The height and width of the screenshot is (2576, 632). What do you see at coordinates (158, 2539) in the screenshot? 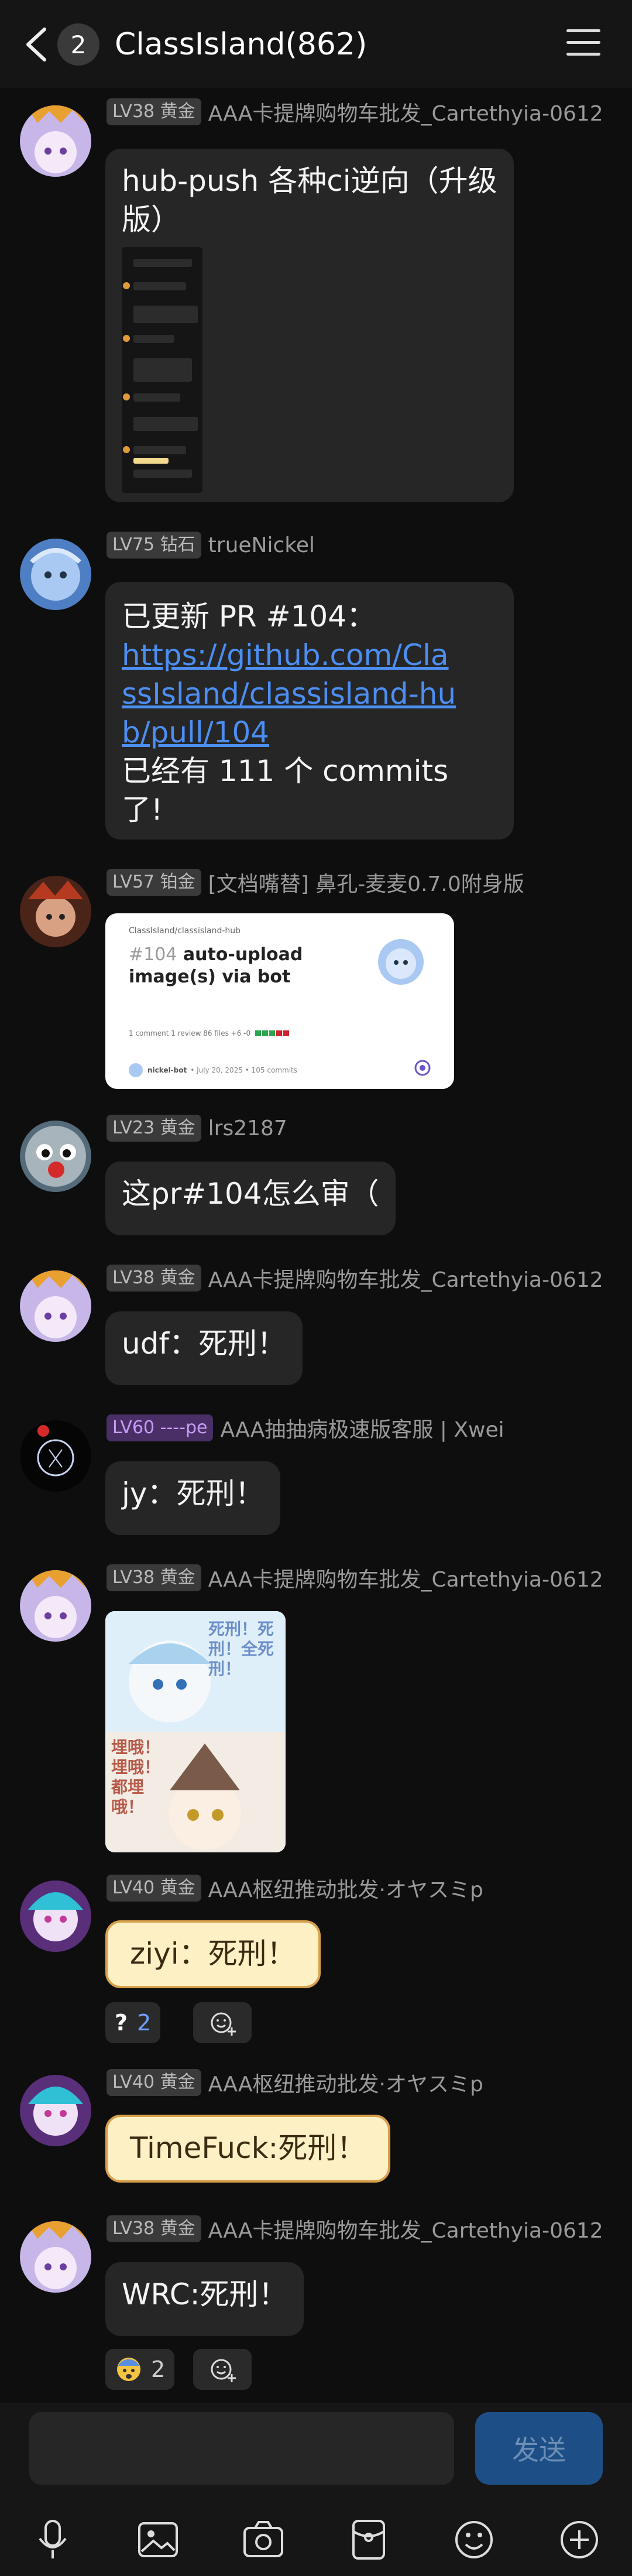
I see `image-icon` at bounding box center [158, 2539].